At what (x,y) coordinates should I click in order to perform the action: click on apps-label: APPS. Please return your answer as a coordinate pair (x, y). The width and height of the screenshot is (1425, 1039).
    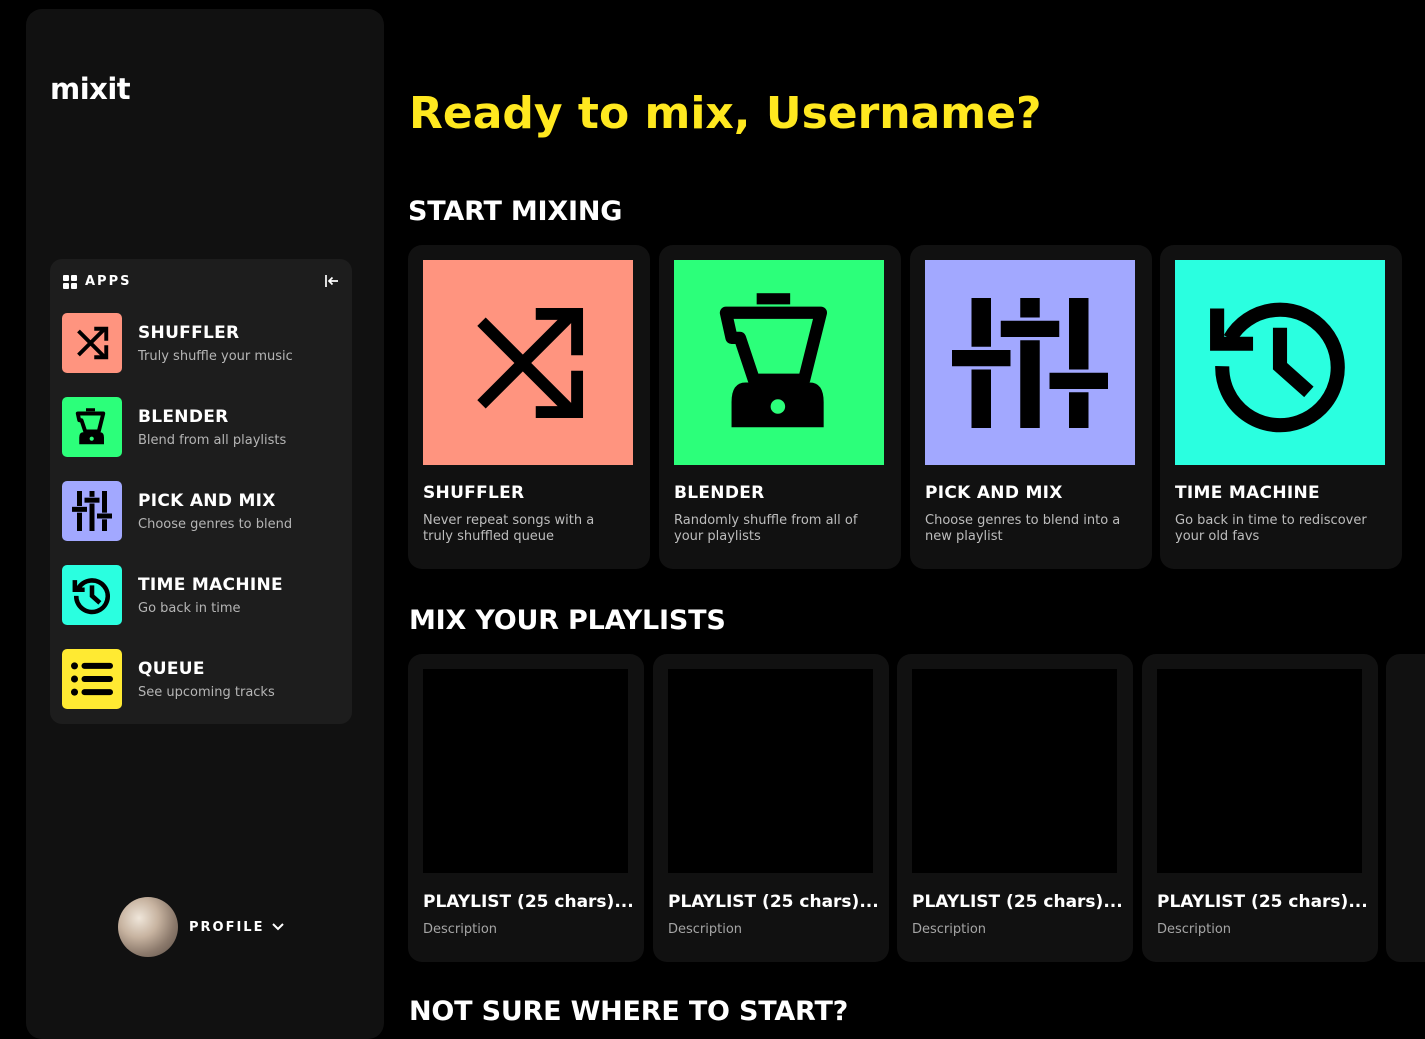
    Looking at the image, I should click on (108, 281).